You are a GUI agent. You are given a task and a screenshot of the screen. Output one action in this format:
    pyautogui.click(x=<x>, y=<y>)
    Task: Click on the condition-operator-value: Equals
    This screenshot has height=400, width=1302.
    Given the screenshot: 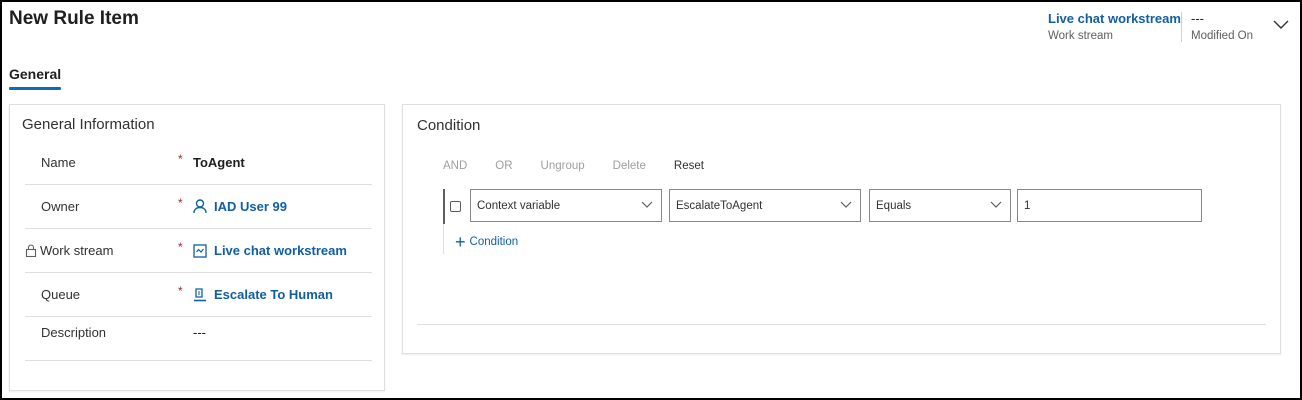 What is the action you would take?
    pyautogui.click(x=894, y=205)
    